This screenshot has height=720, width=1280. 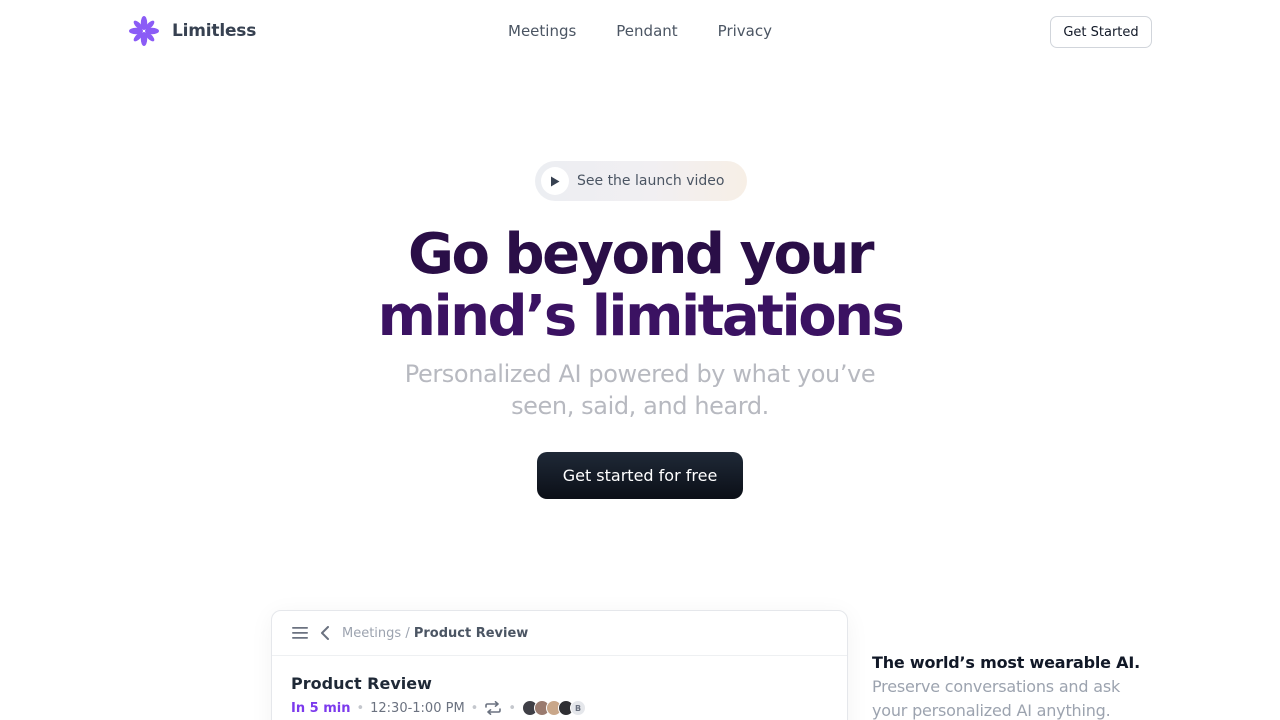 What do you see at coordinates (214, 31) in the screenshot?
I see `brand-name: Limitless` at bounding box center [214, 31].